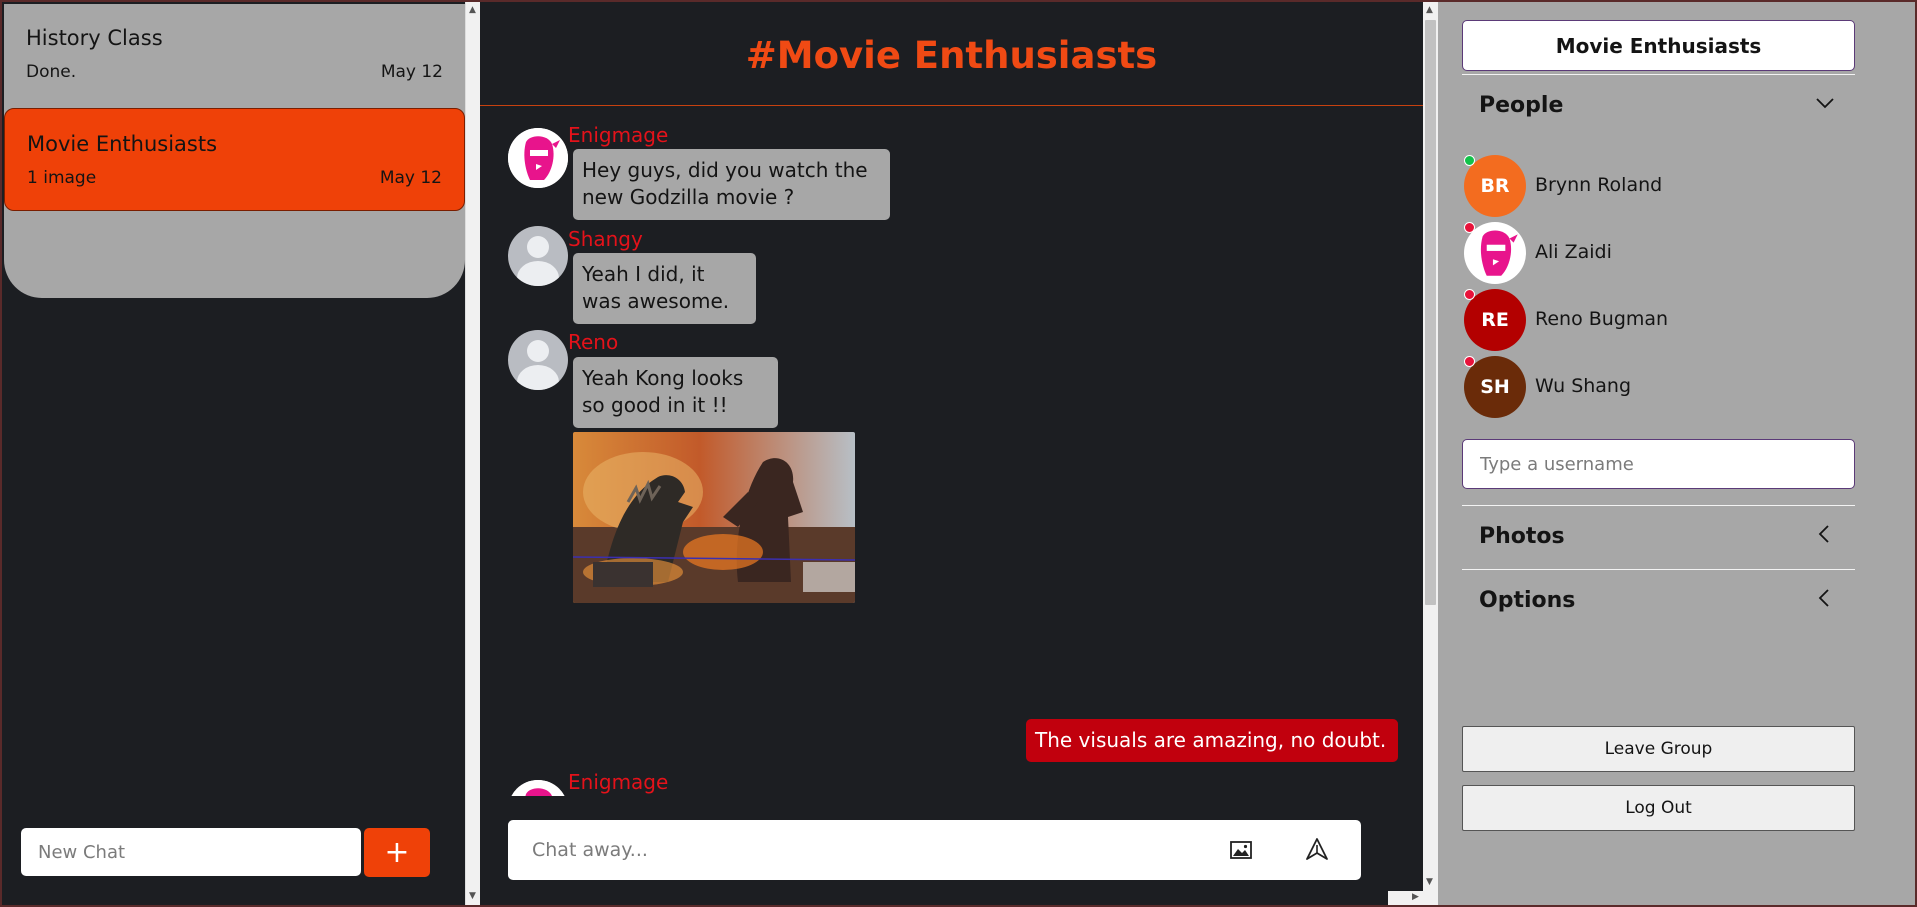  What do you see at coordinates (1522, 536) in the screenshot?
I see `section-label: Photos` at bounding box center [1522, 536].